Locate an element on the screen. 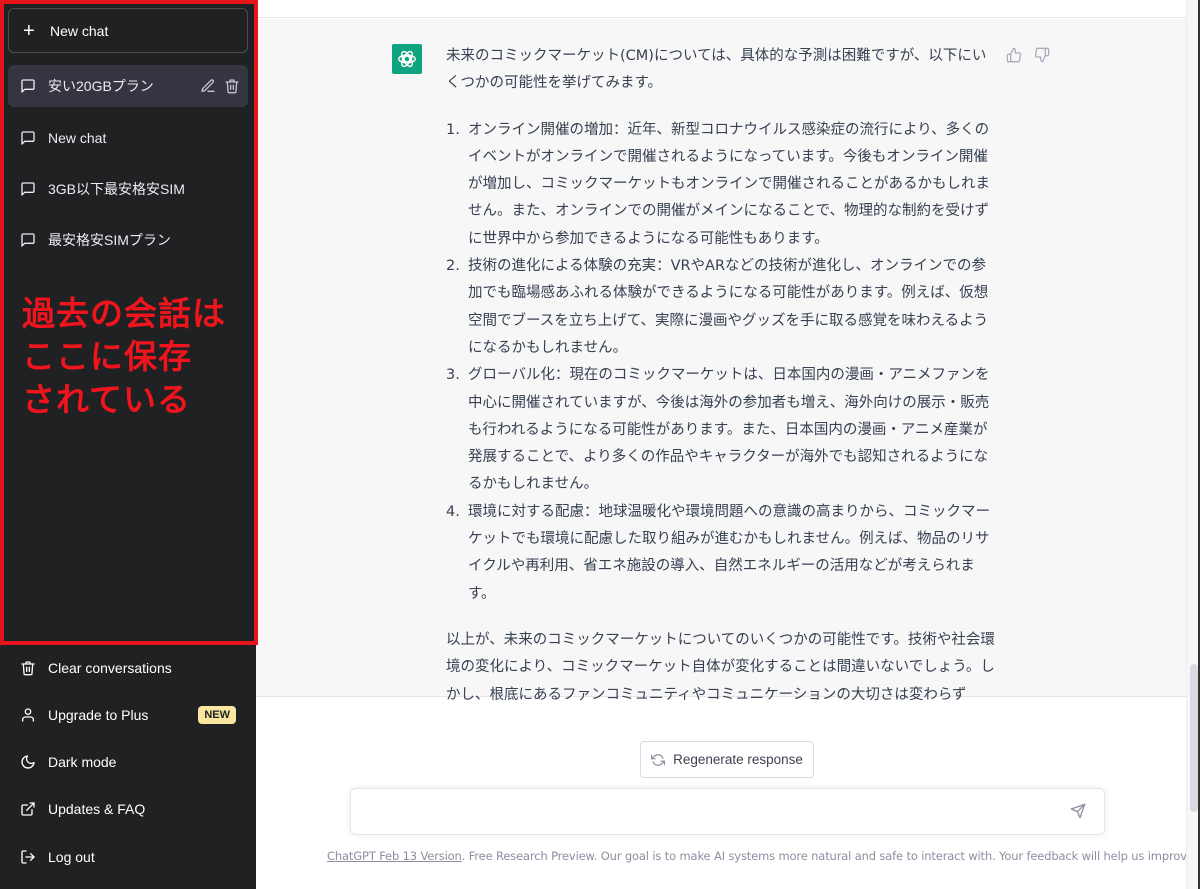 The width and height of the screenshot is (1200, 889). new-chat-label: New chat is located at coordinates (79, 30).